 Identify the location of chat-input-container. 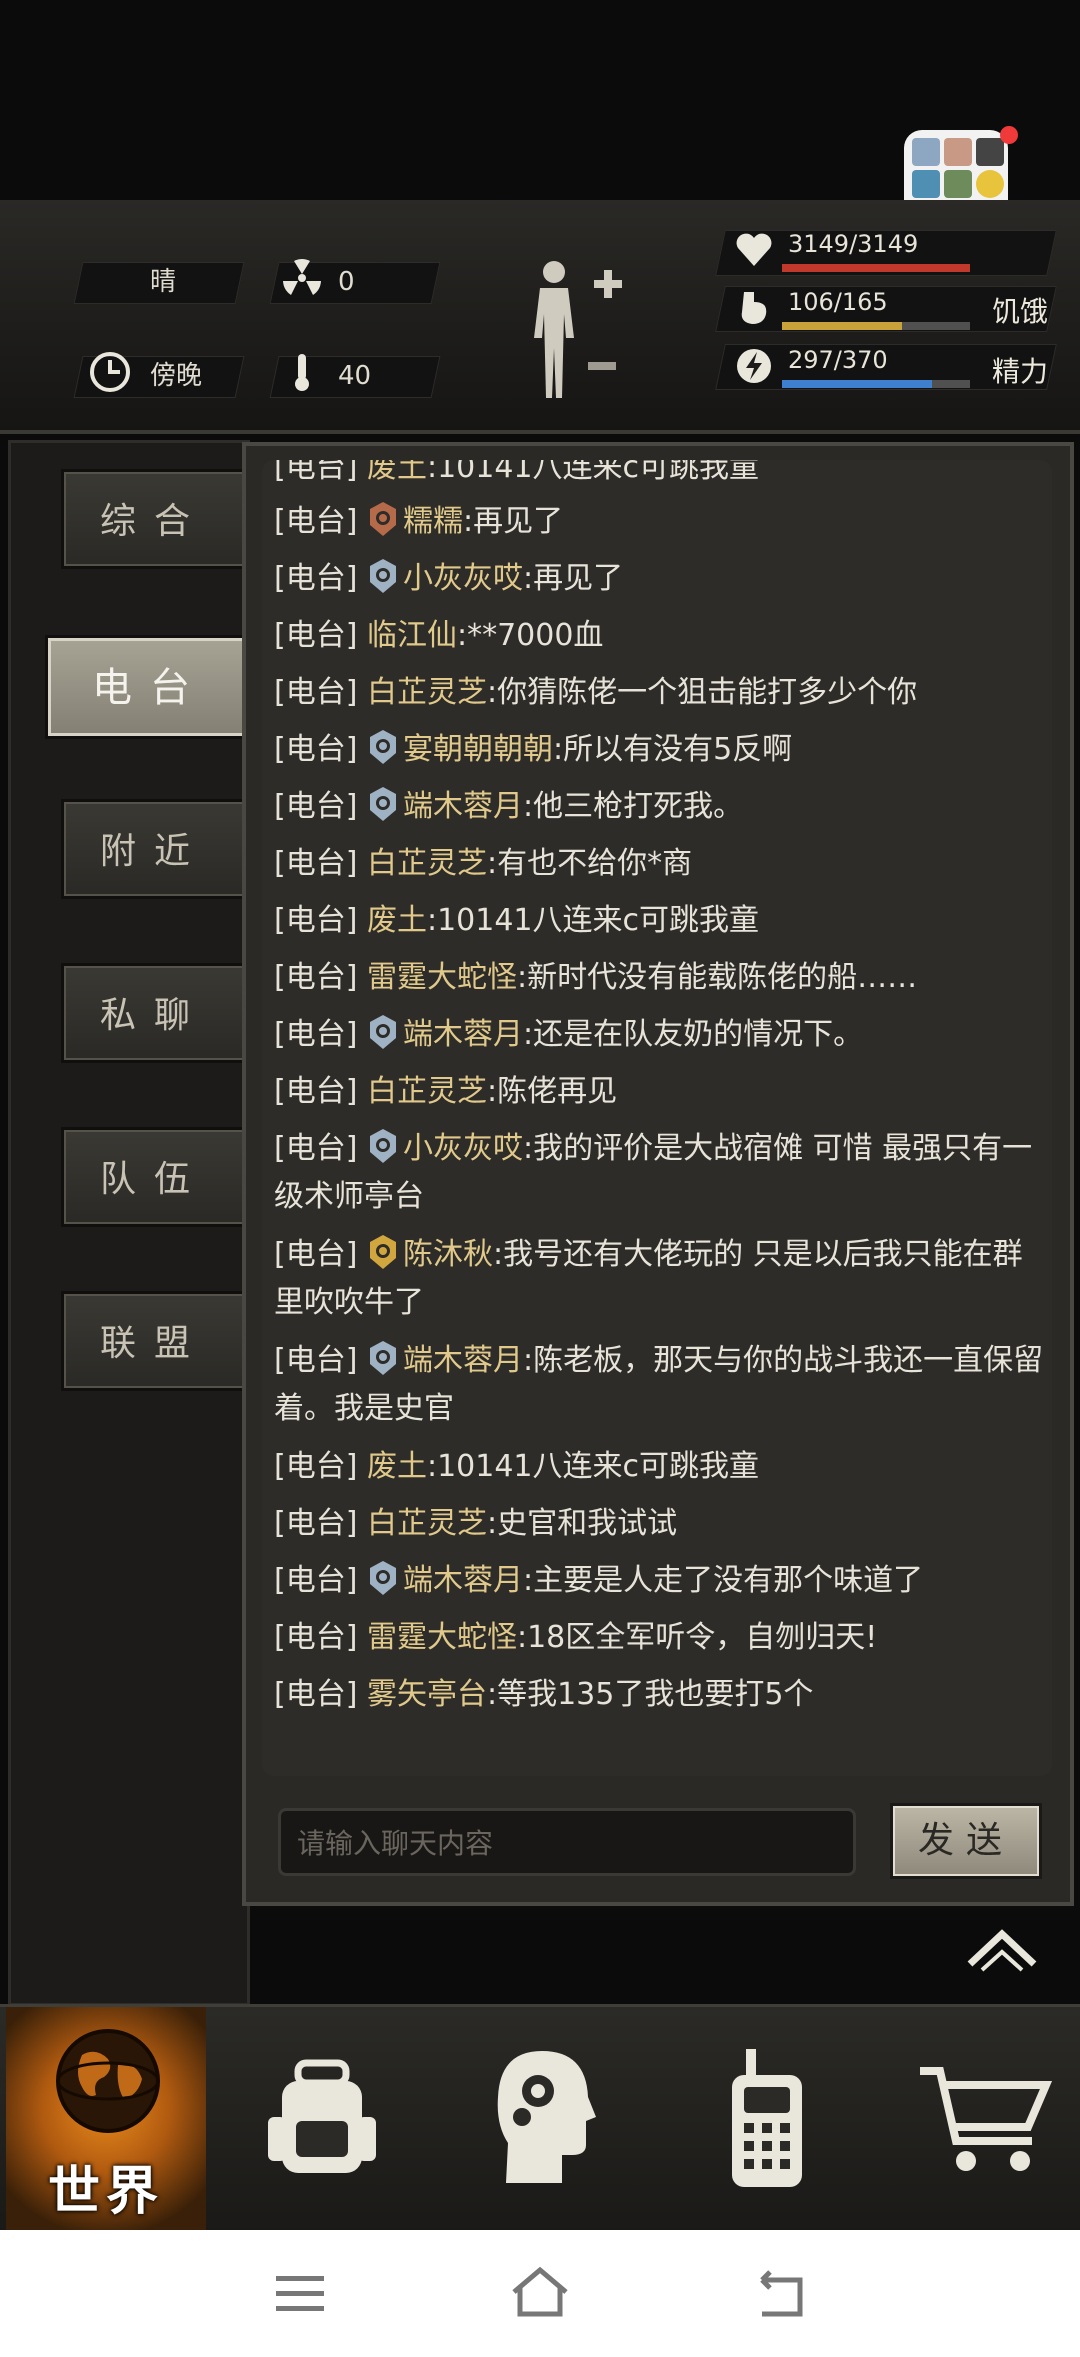
(567, 1842).